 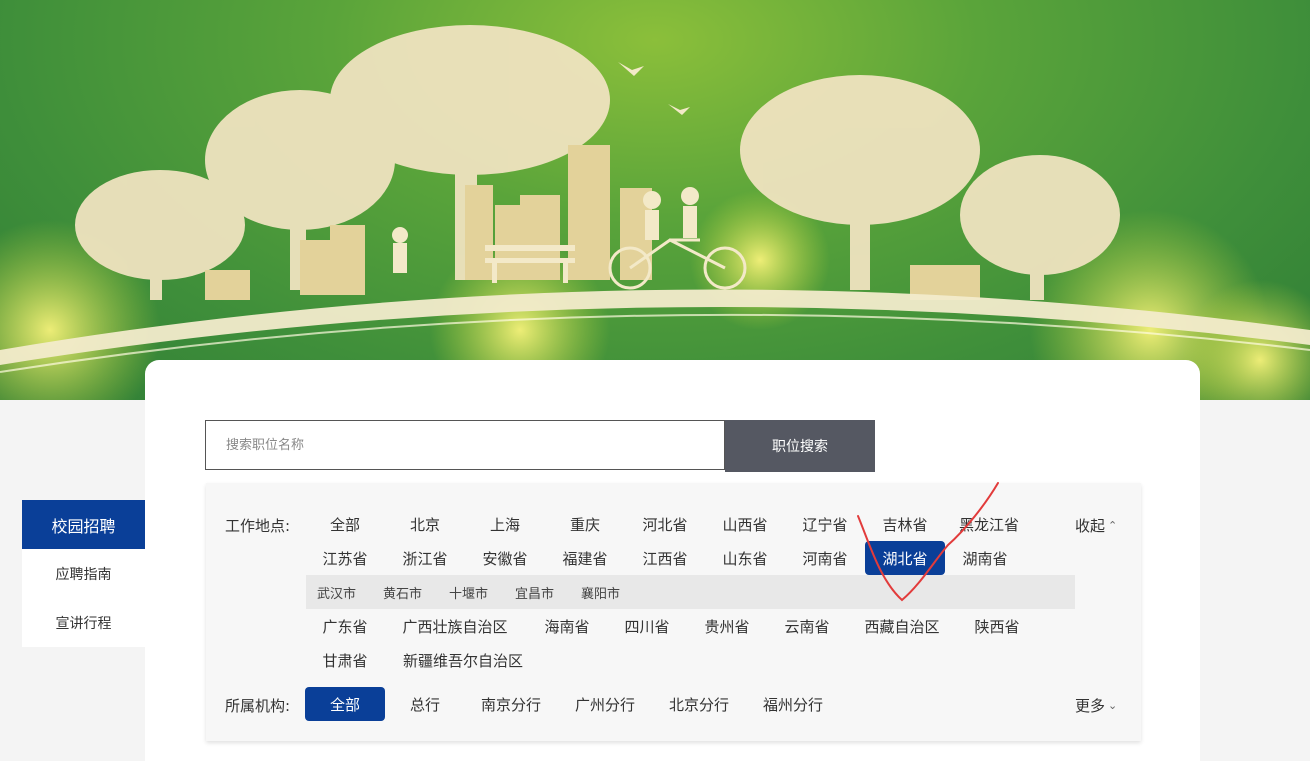 I want to click on location-option: 新疆维吾尔自治区, so click(x=463, y=660).